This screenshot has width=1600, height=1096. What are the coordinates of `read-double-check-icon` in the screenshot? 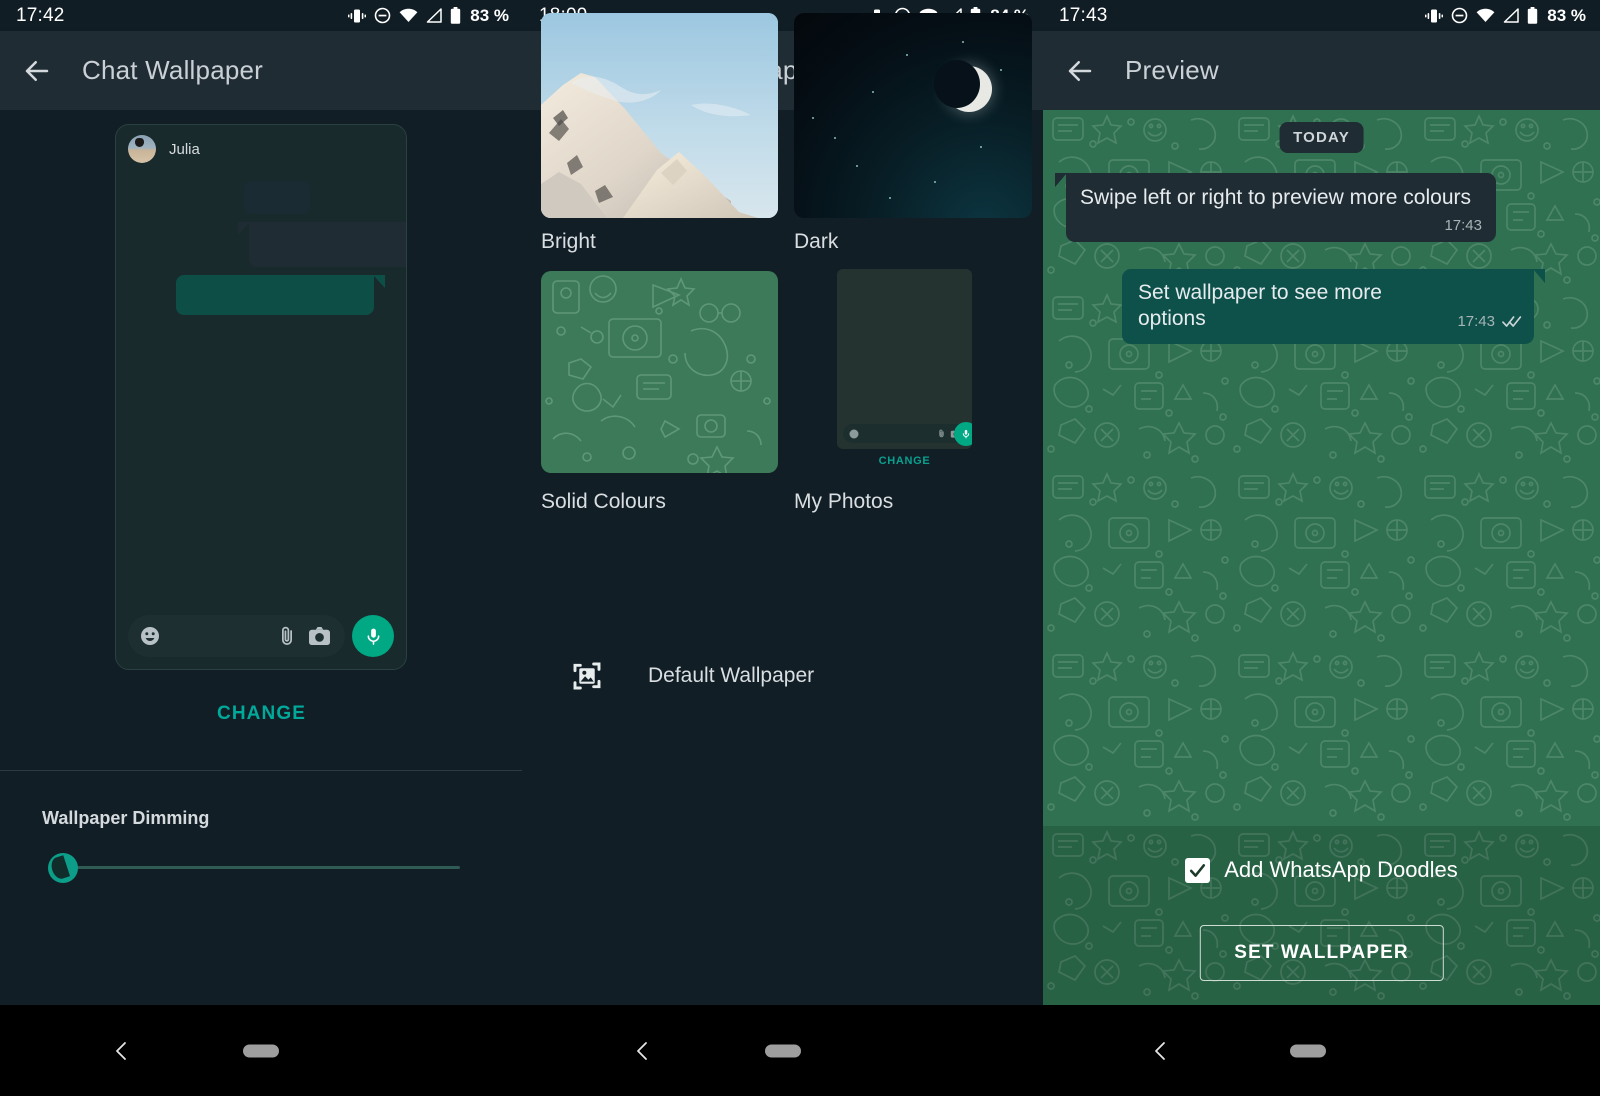 It's located at (1512, 321).